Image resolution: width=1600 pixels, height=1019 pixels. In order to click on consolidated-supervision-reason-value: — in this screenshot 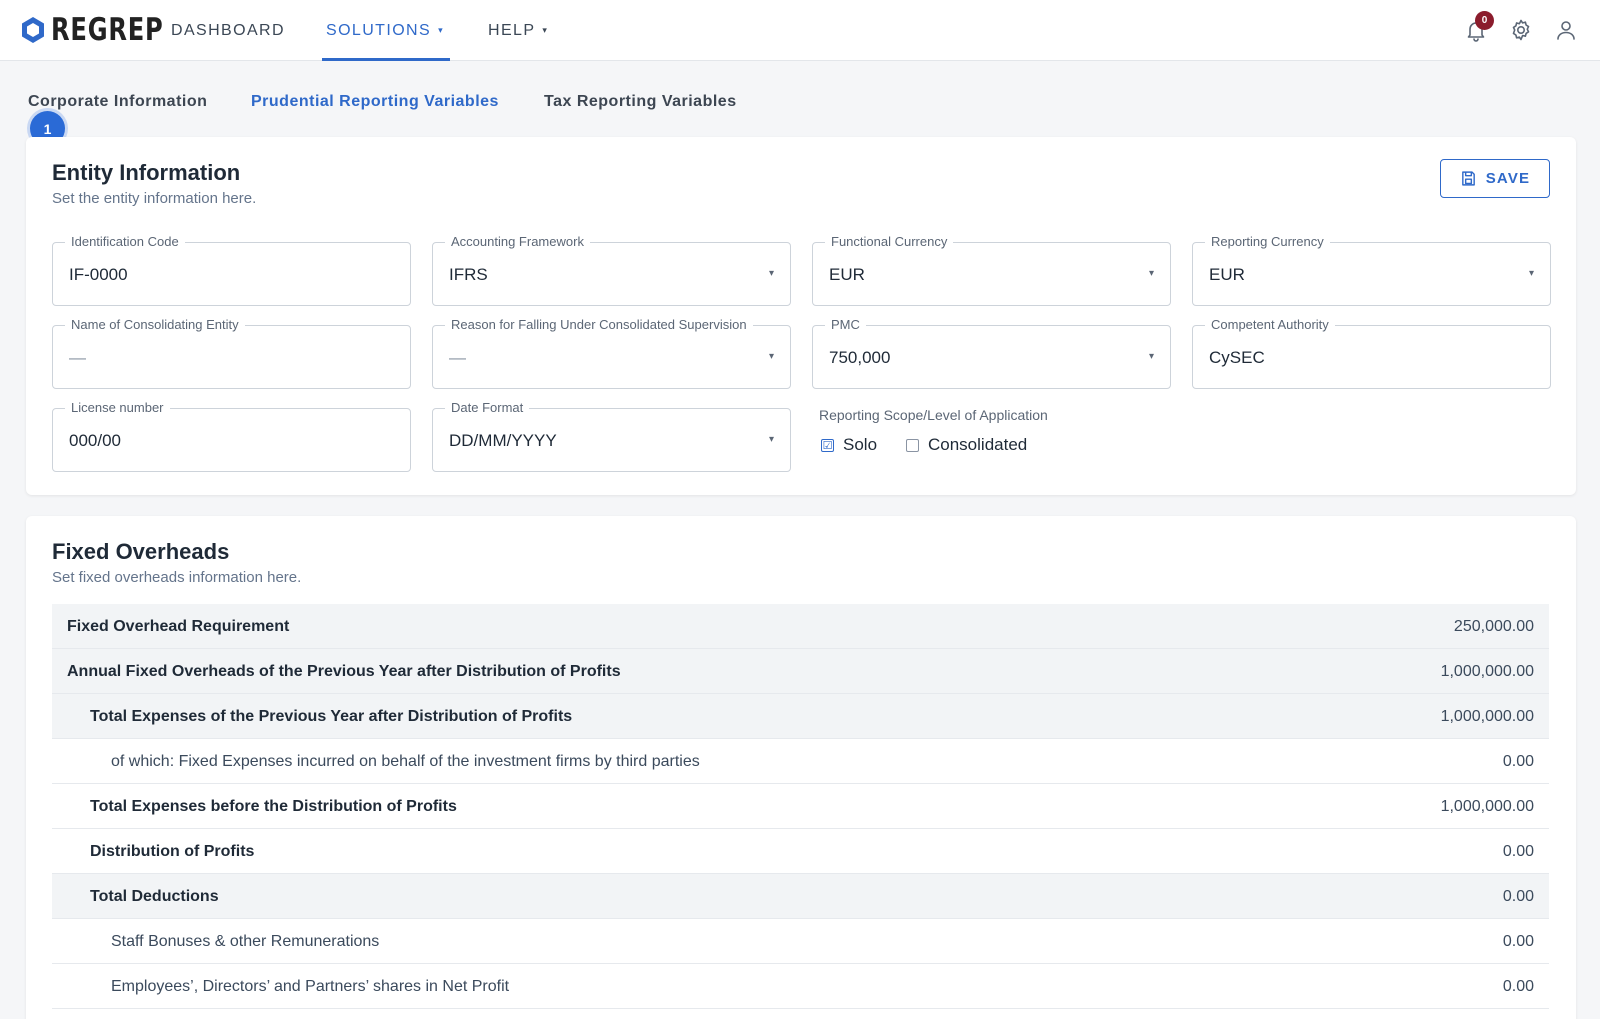, I will do `click(457, 357)`.